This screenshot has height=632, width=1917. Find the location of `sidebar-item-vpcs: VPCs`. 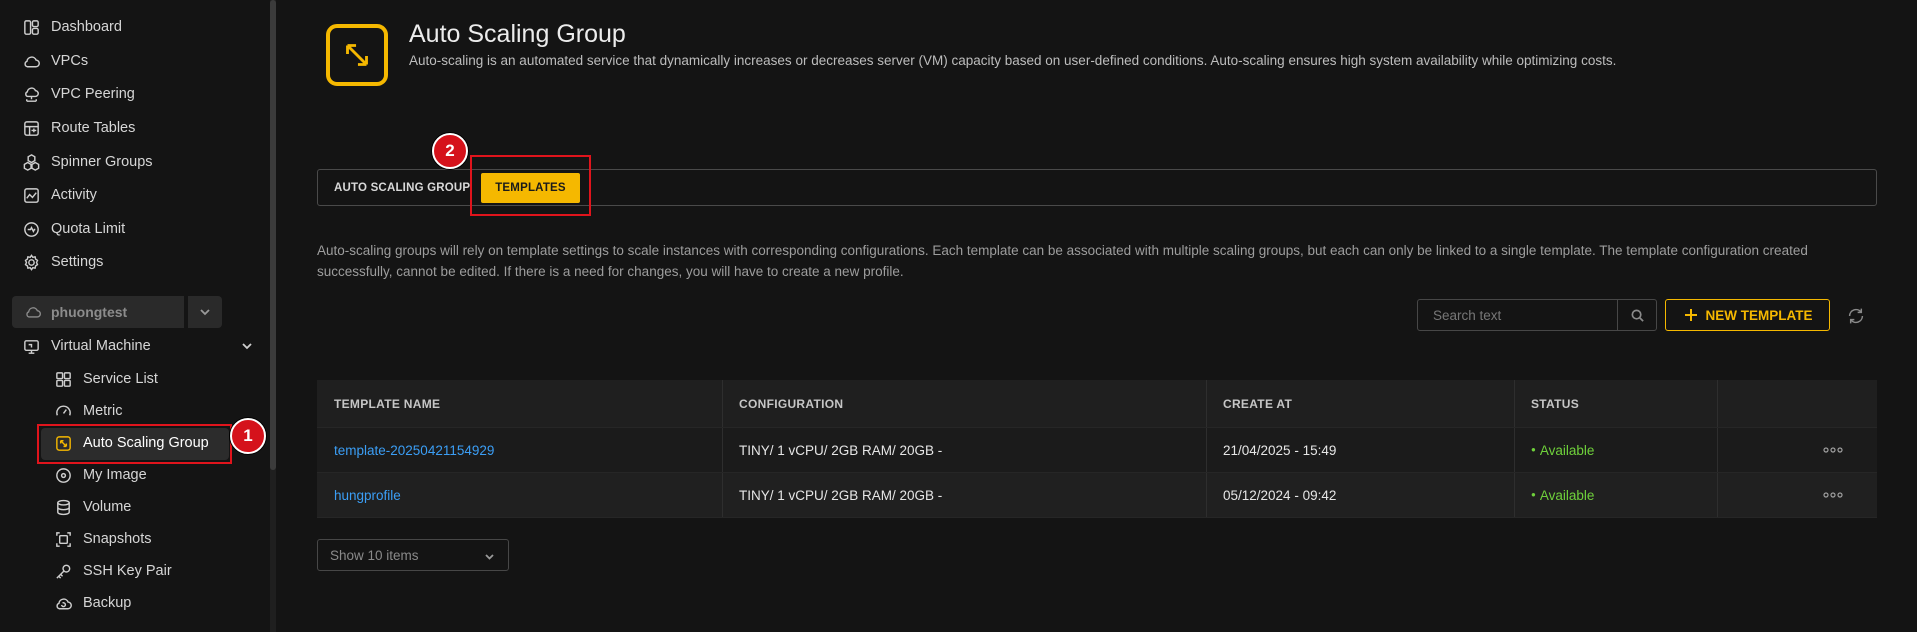

sidebar-item-vpcs: VPCs is located at coordinates (54, 61).